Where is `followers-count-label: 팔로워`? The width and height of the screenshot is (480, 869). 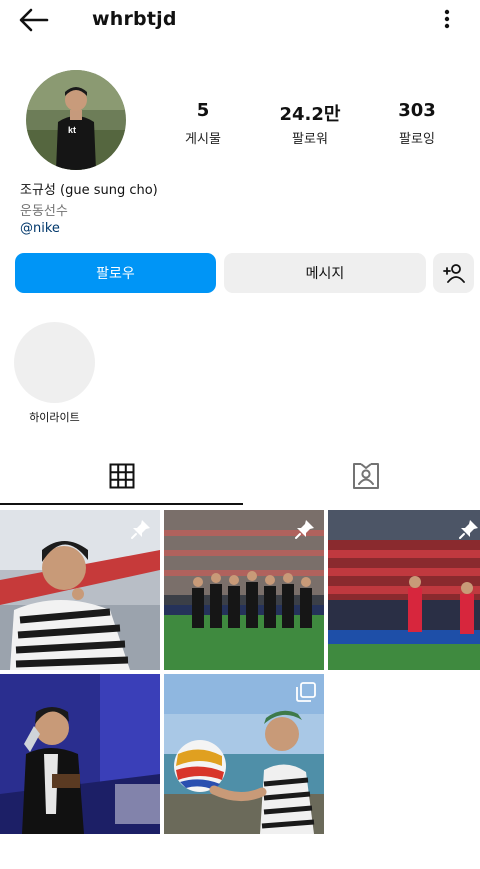
followers-count-label: 팔로워 is located at coordinates (310, 139).